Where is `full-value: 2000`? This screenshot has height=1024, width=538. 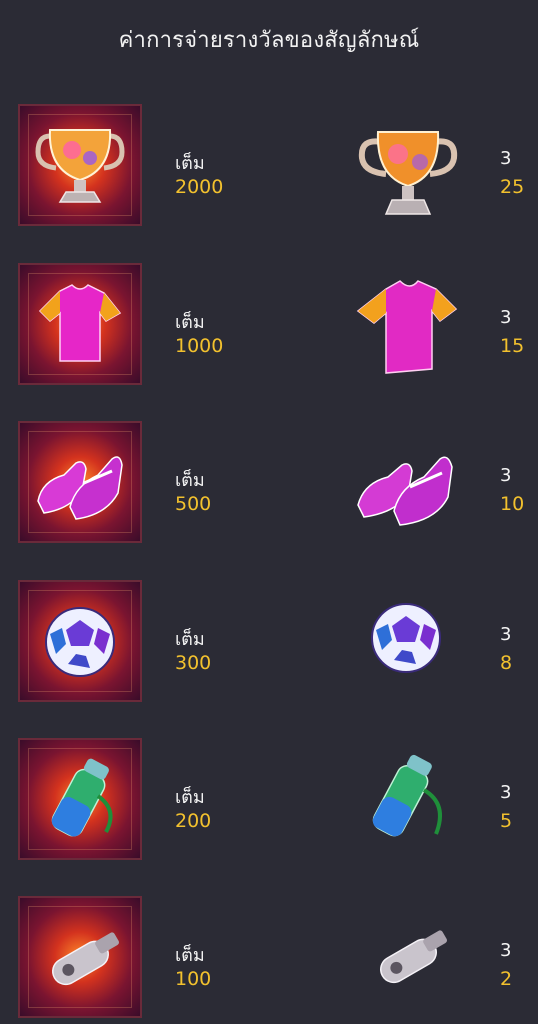
full-value: 2000 is located at coordinates (199, 187).